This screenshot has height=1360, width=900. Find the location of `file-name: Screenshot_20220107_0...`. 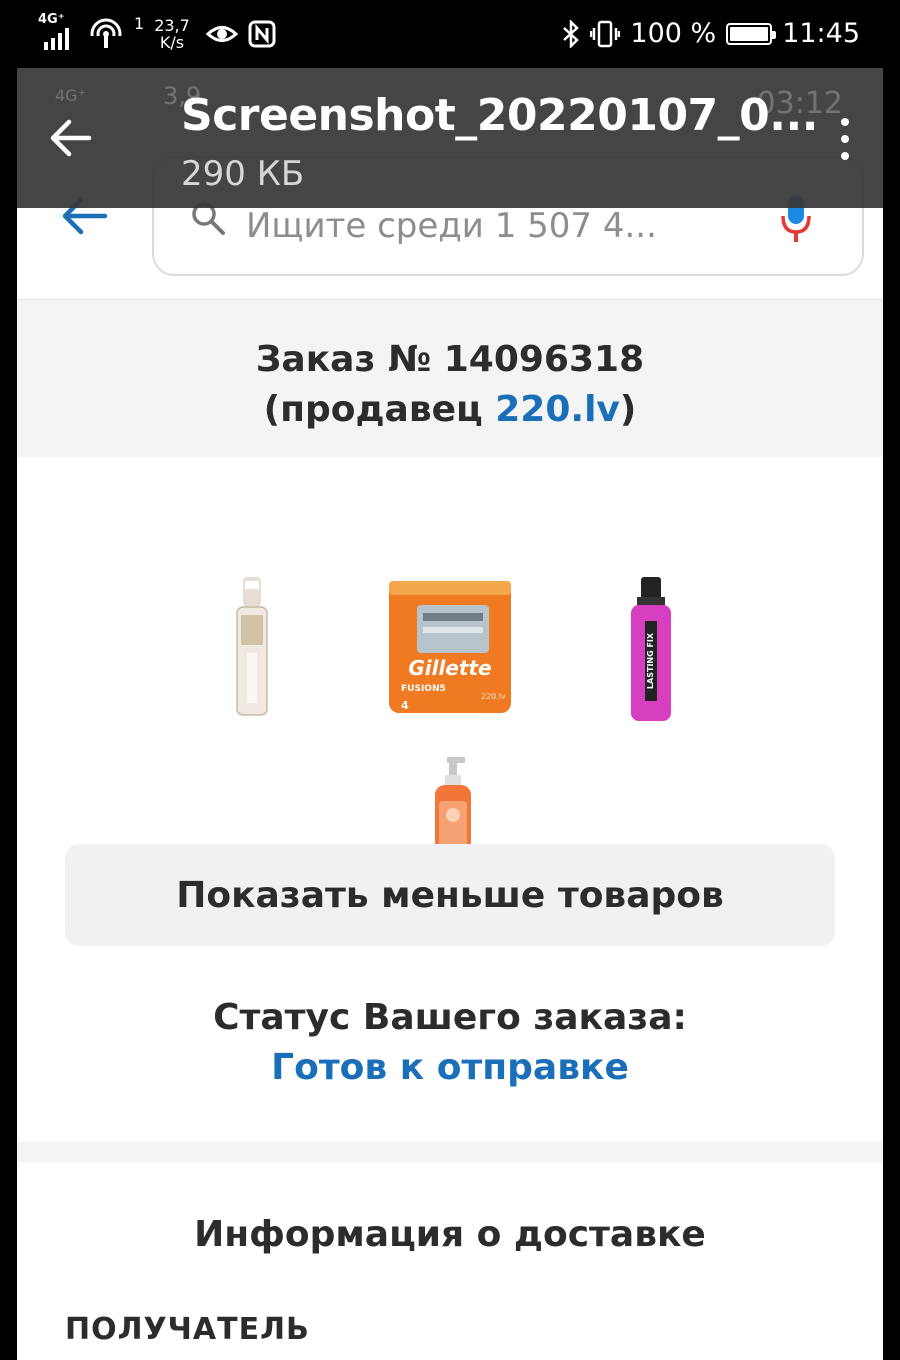

file-name: Screenshot_20220107_0... is located at coordinates (499, 115).